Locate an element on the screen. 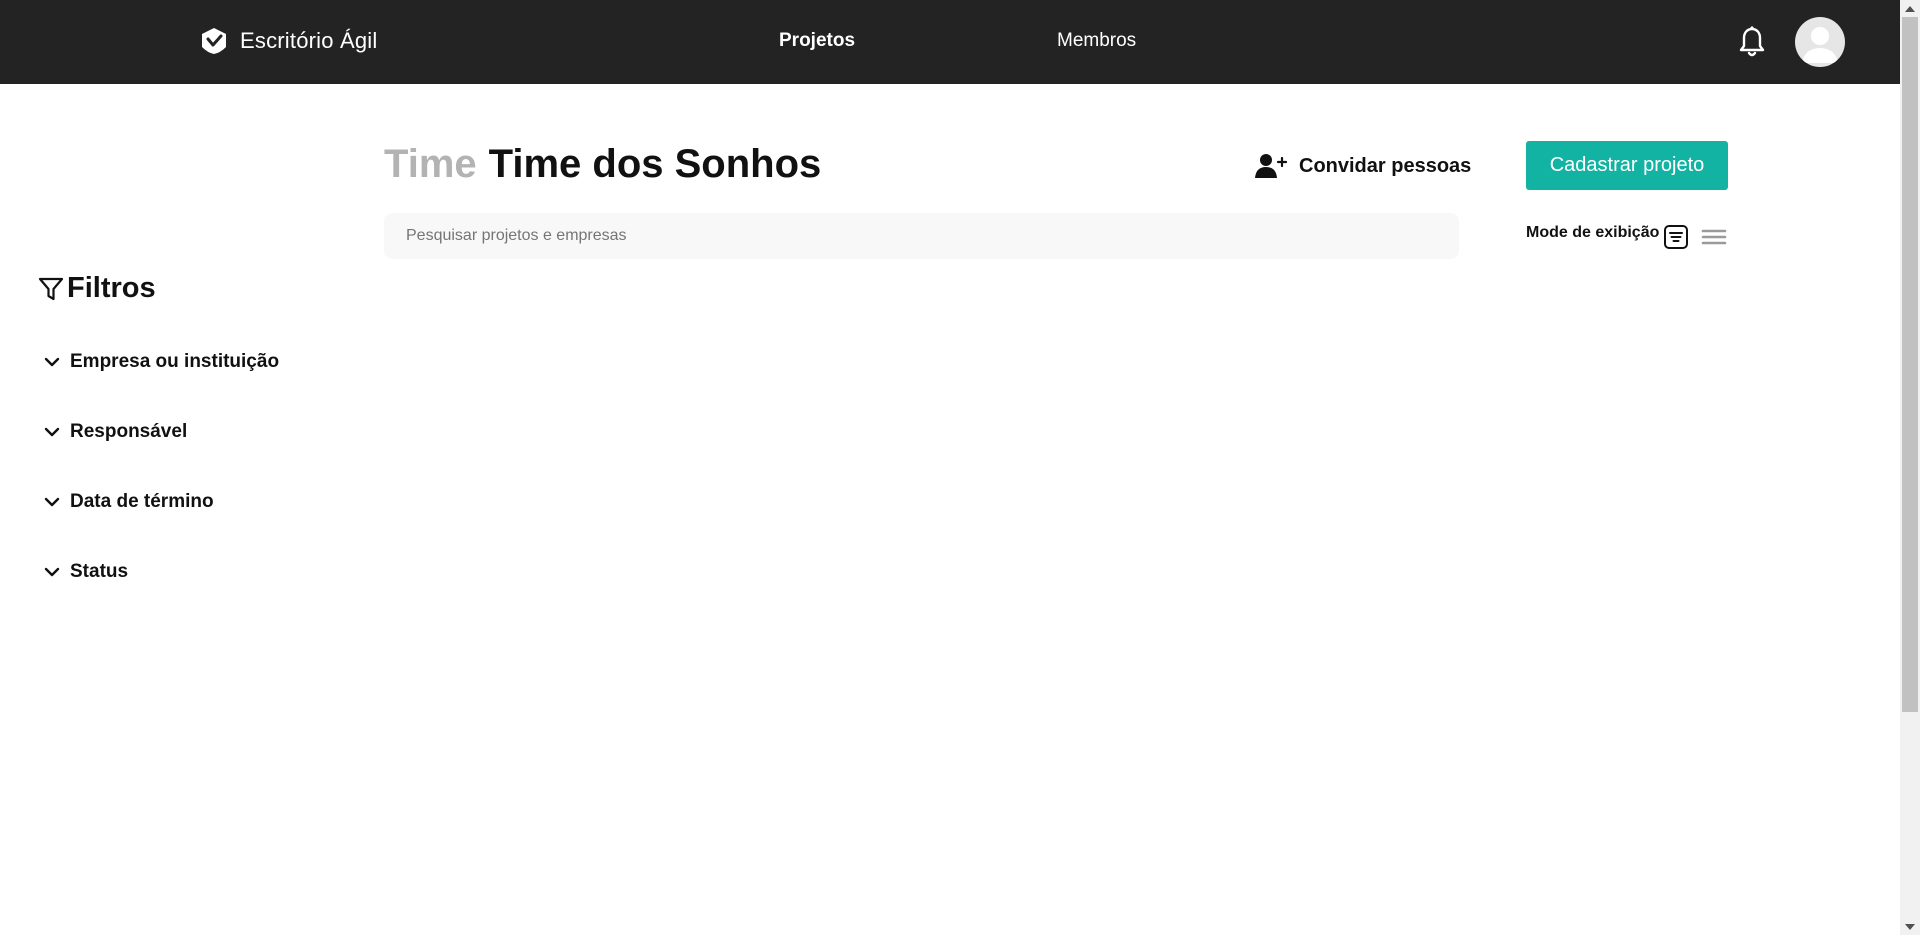 Image resolution: width=1920 pixels, height=935 pixels. invite-label: Convidar pessoas is located at coordinates (1385, 165).